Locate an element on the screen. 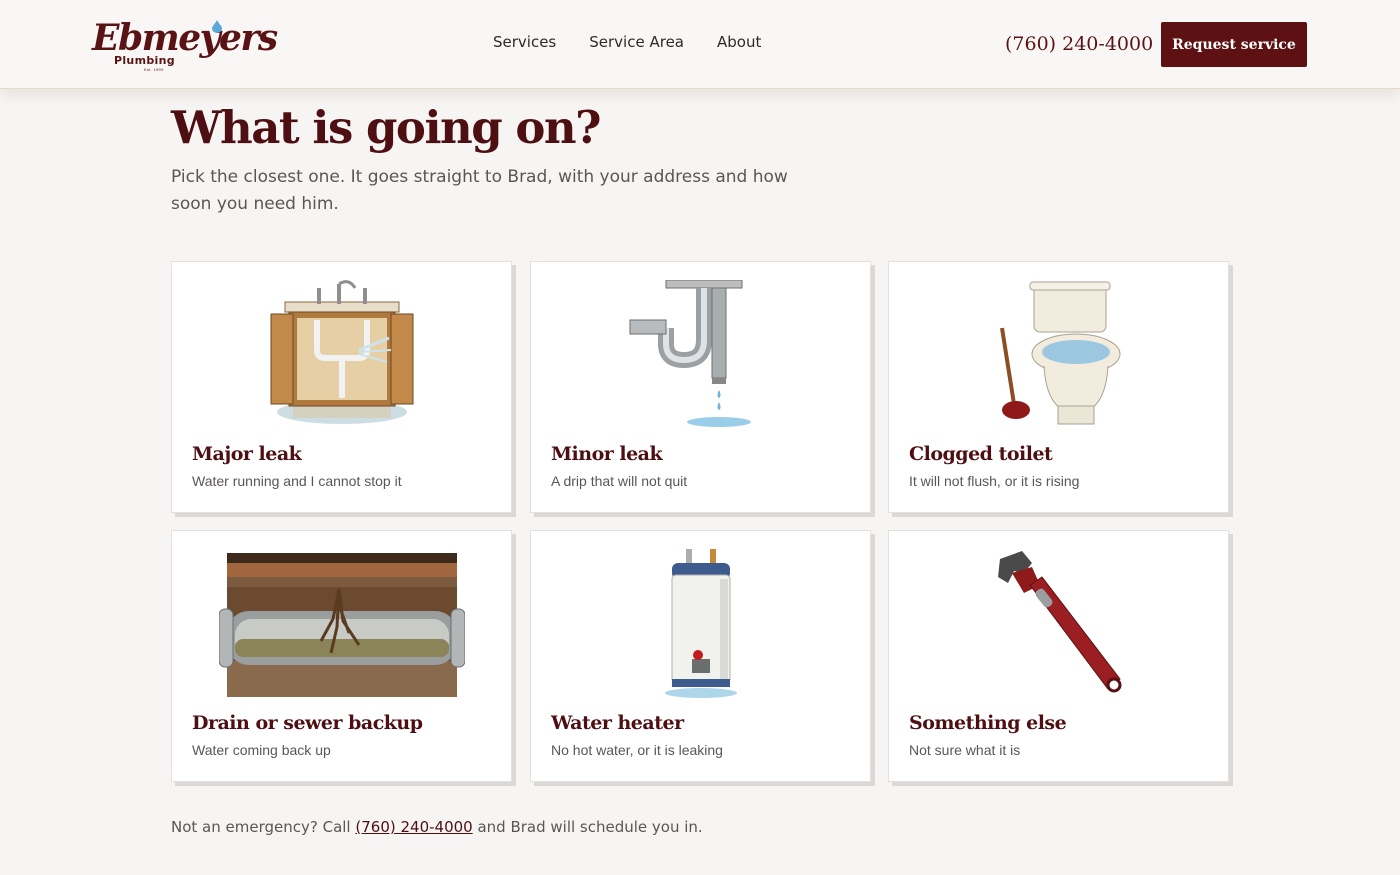  brand-subtitle: Plumbing is located at coordinates (144, 60).